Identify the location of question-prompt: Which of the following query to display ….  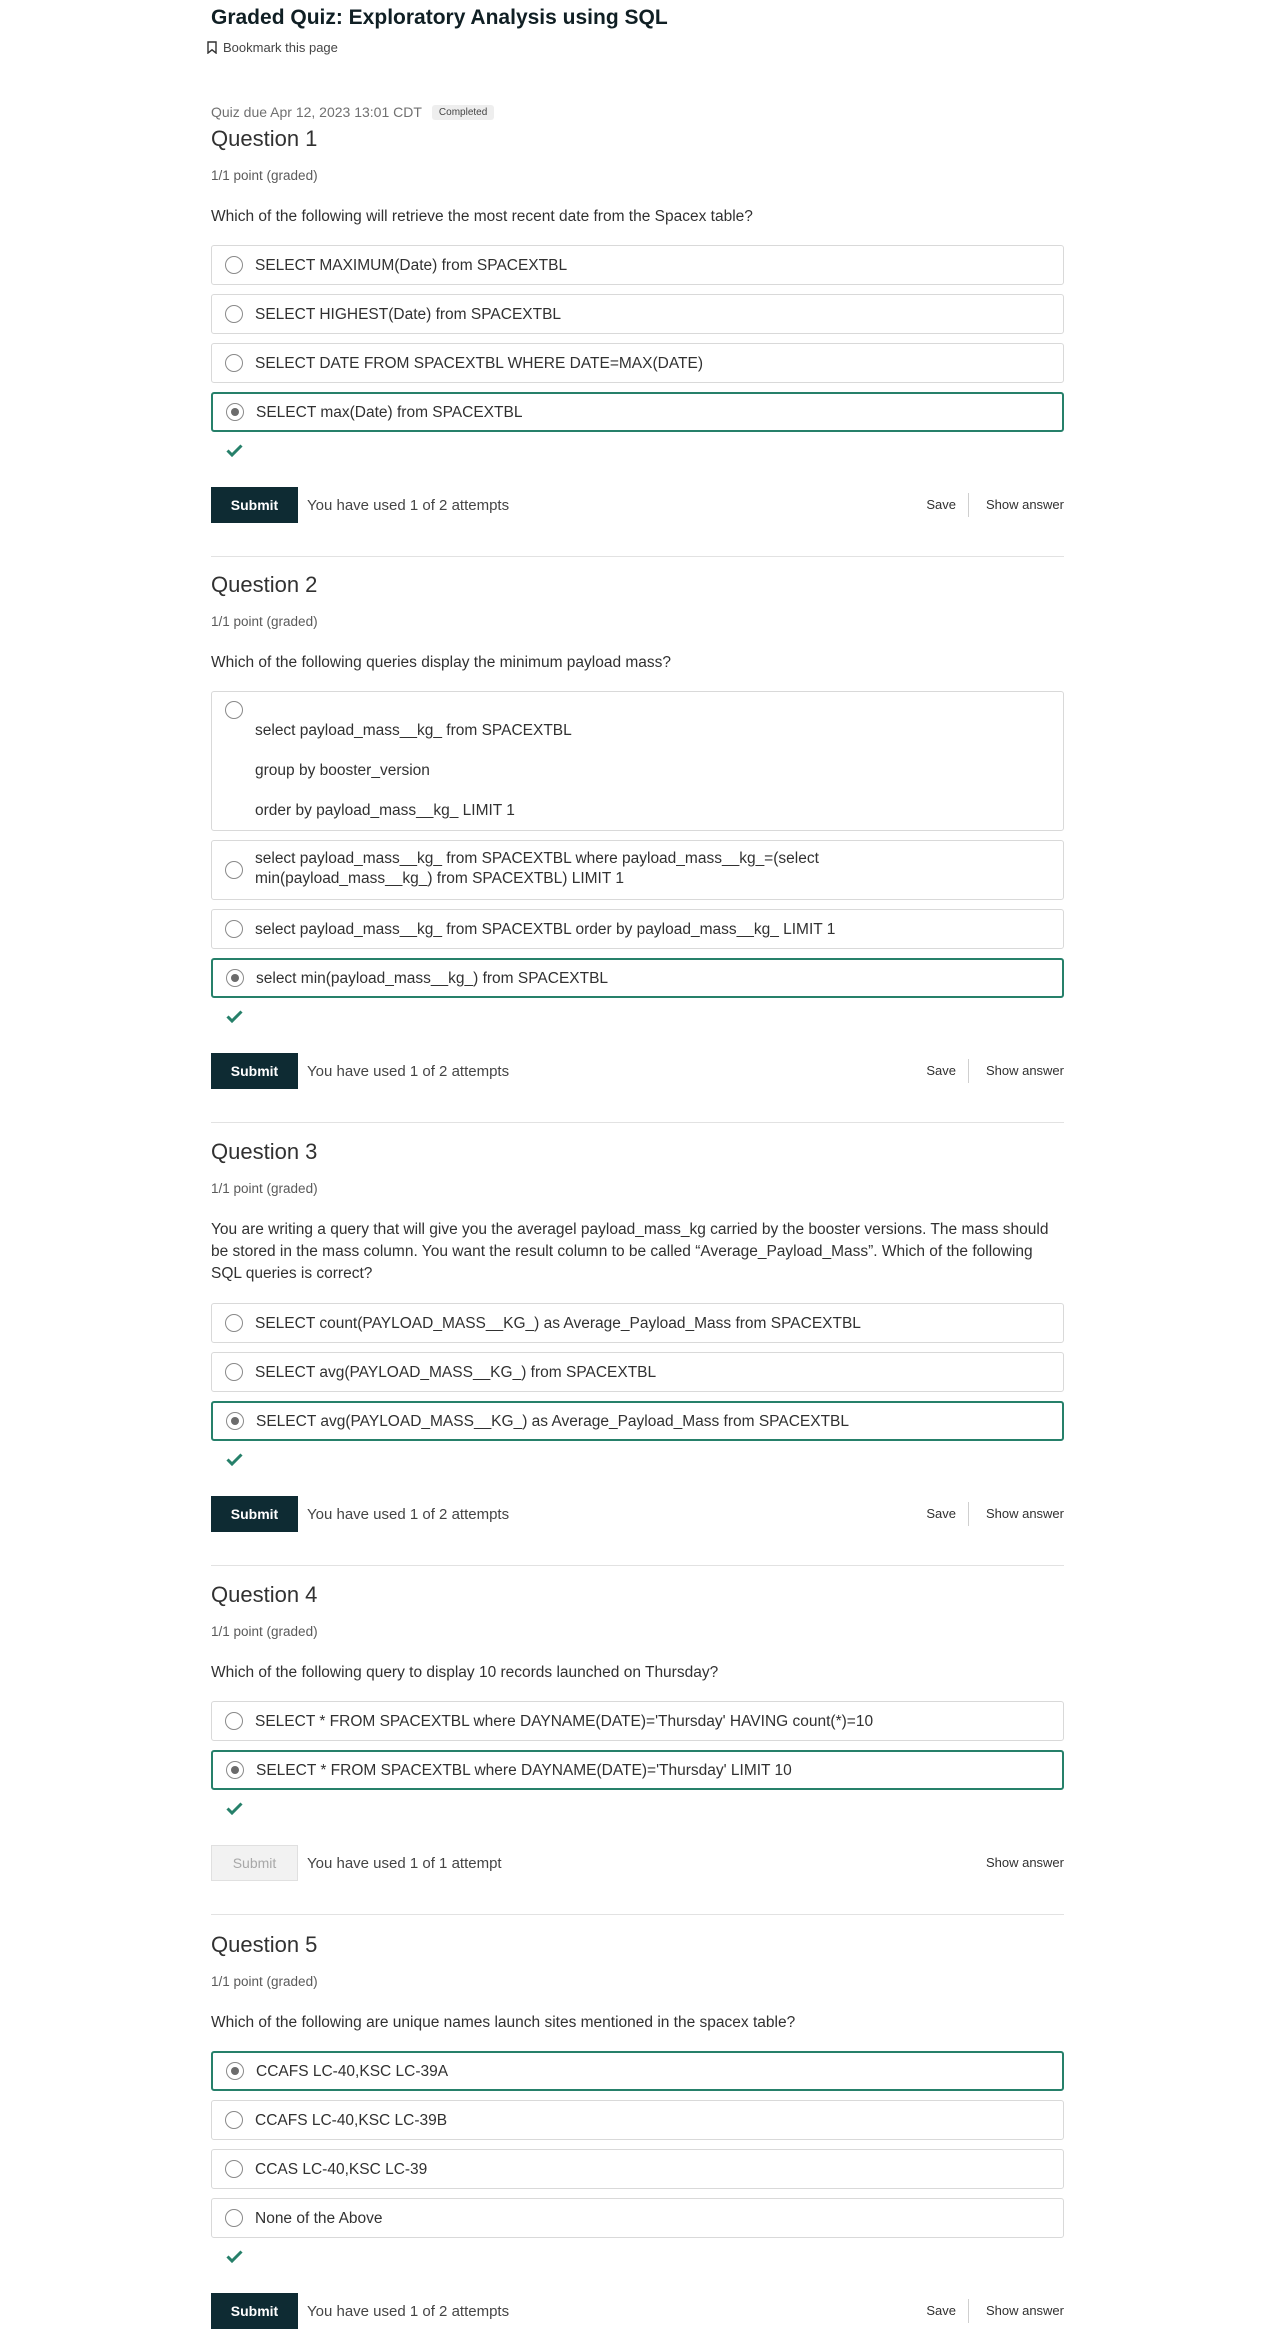
(465, 1672).